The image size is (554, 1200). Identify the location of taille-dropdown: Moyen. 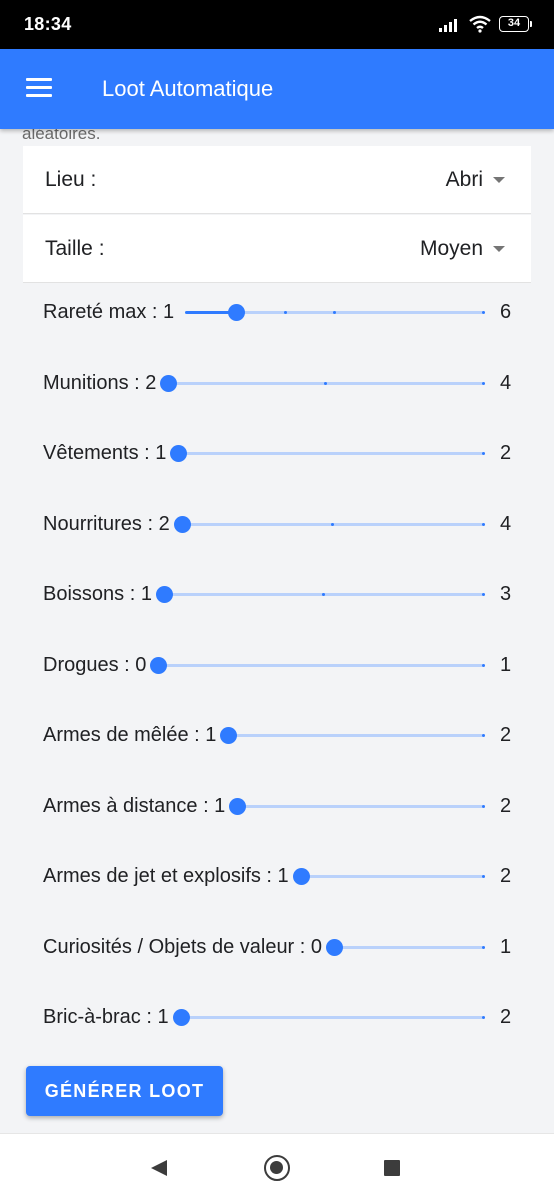
(462, 249).